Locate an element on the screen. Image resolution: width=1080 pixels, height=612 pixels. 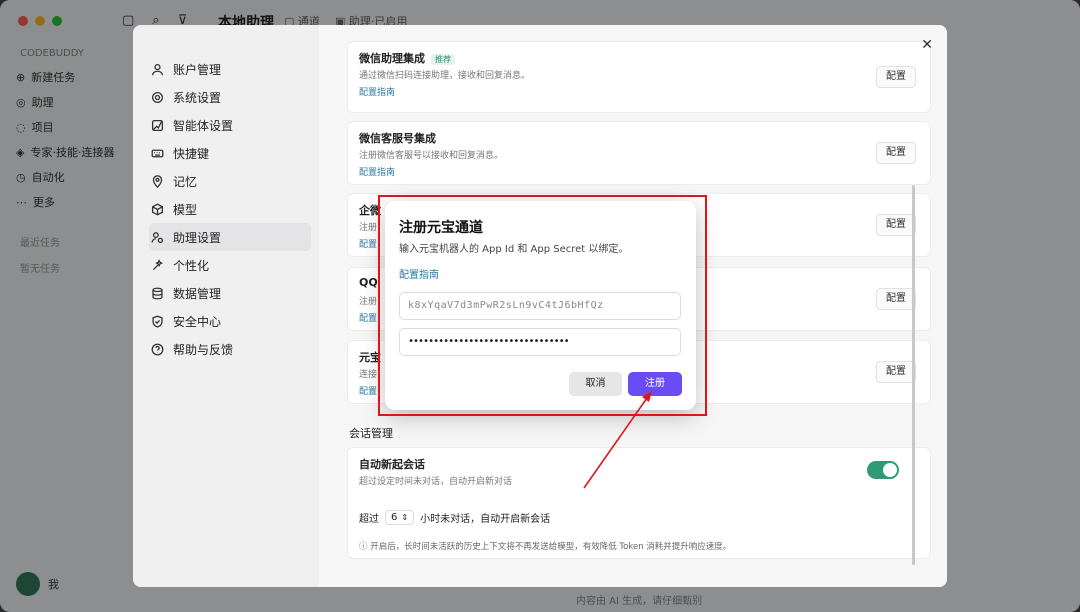
settings-nav-label: 帮助与反馈 is located at coordinates (203, 349).